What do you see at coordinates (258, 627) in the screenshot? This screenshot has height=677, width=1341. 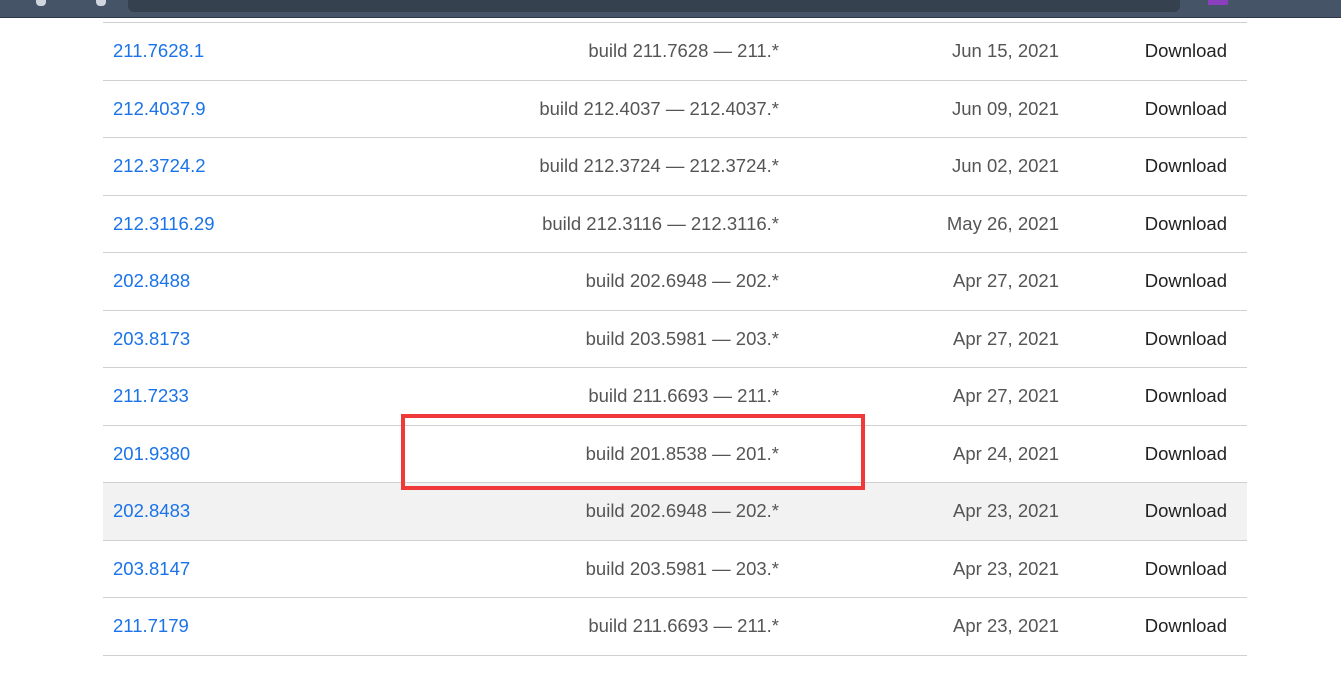 I see `version-cell: 211.7179` at bounding box center [258, 627].